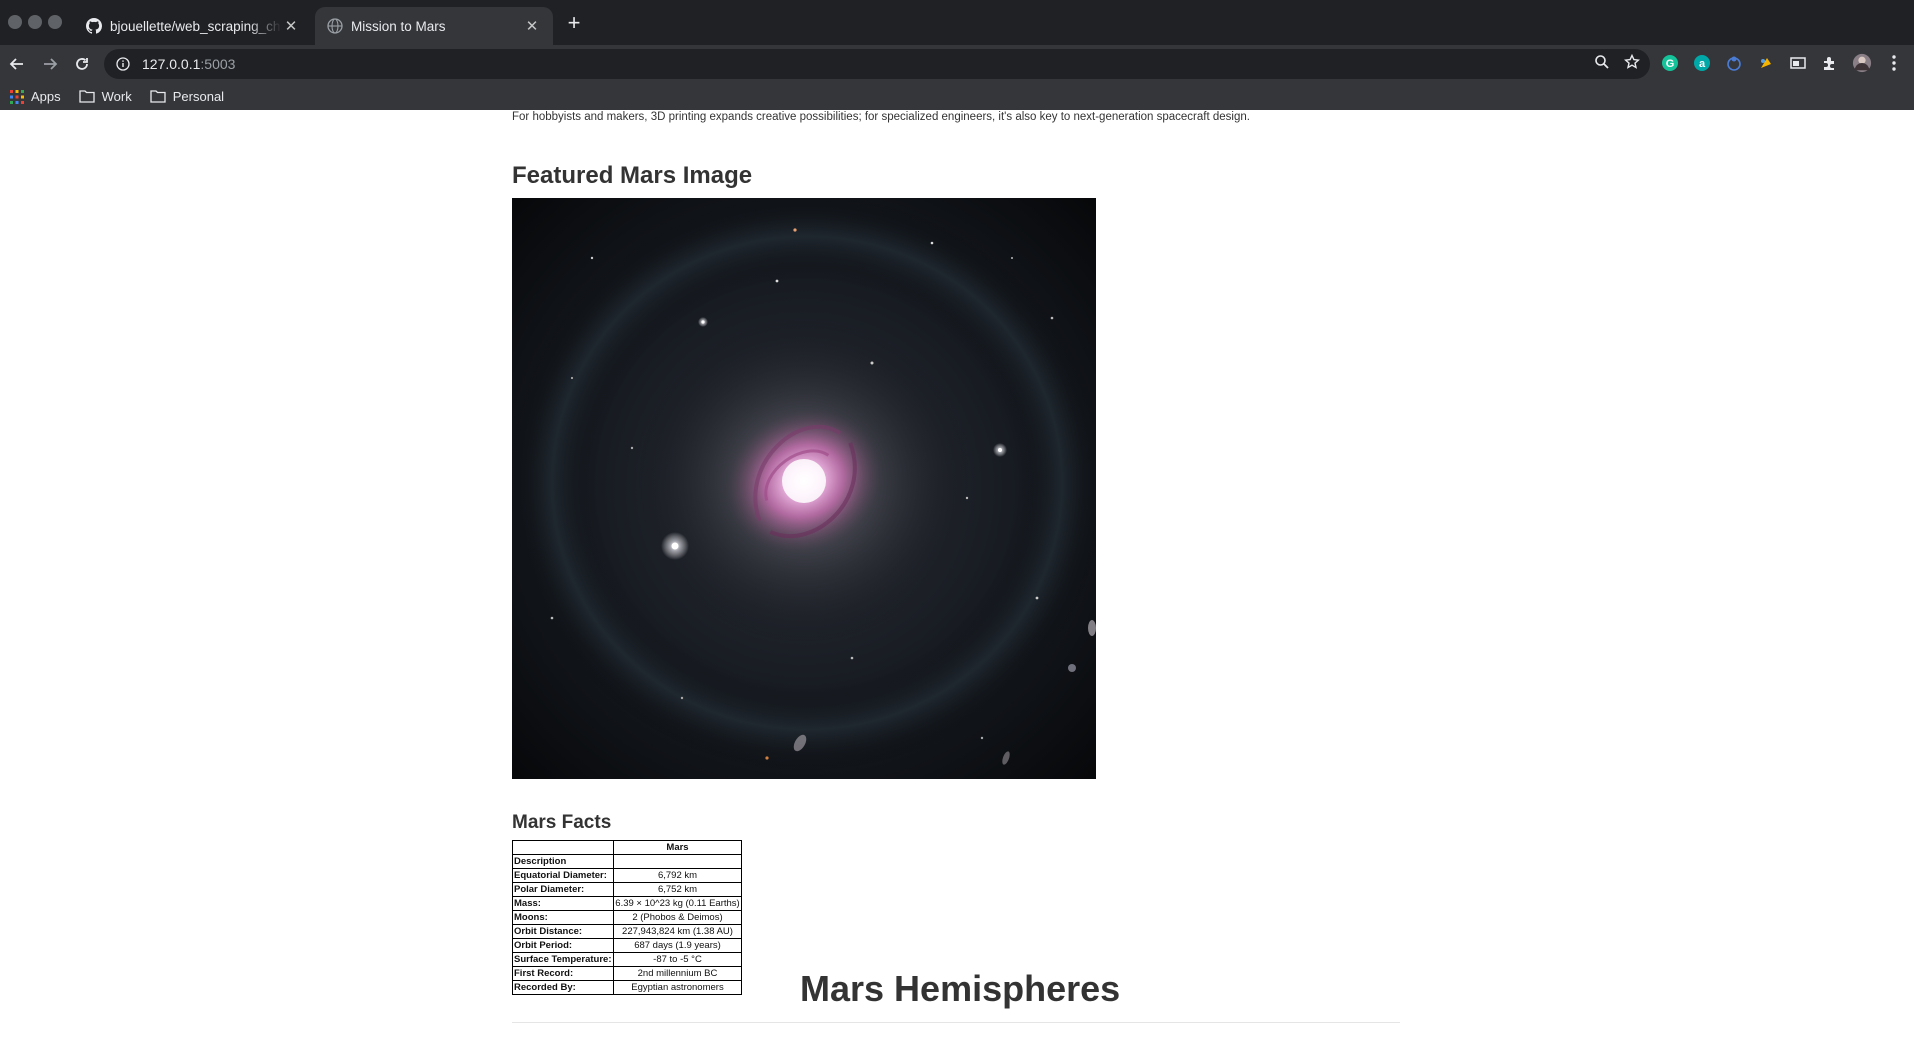 Image resolution: width=1914 pixels, height=1054 pixels. I want to click on svg-text: G, so click(1670, 64).